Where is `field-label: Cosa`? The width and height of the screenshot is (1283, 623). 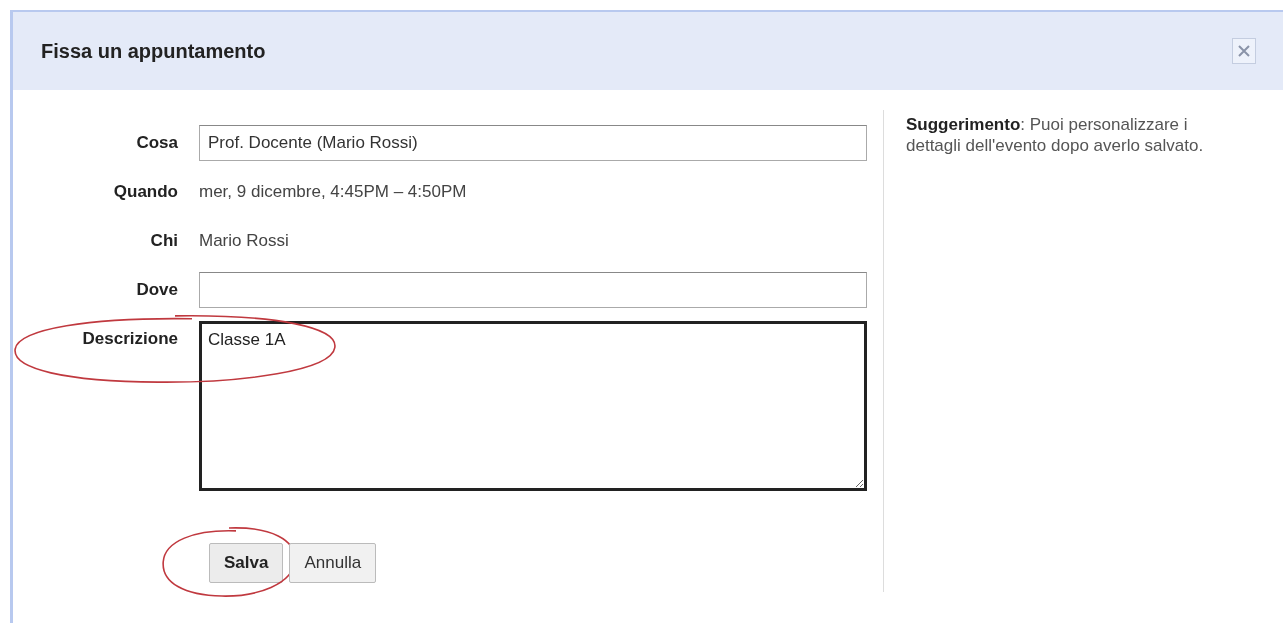 field-label: Cosa is located at coordinates (157, 143).